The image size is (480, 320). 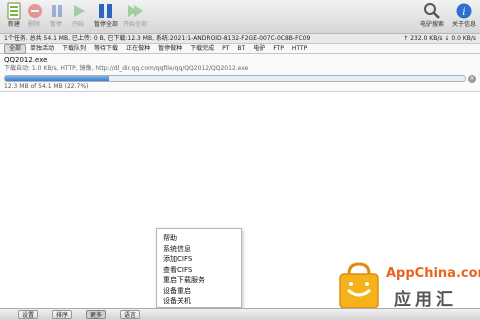 I want to click on pause-button: 暂停, so click(x=56, y=17).